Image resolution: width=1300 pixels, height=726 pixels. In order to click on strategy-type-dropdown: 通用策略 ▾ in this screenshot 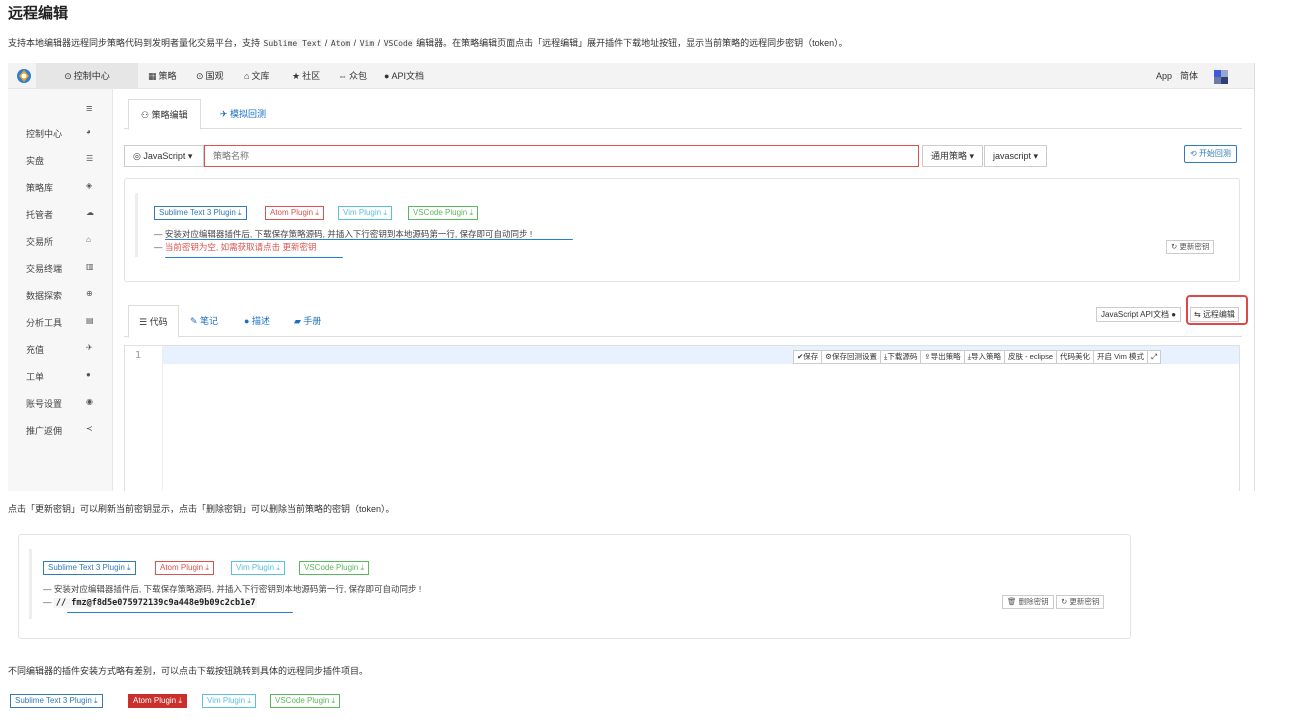, I will do `click(953, 156)`.